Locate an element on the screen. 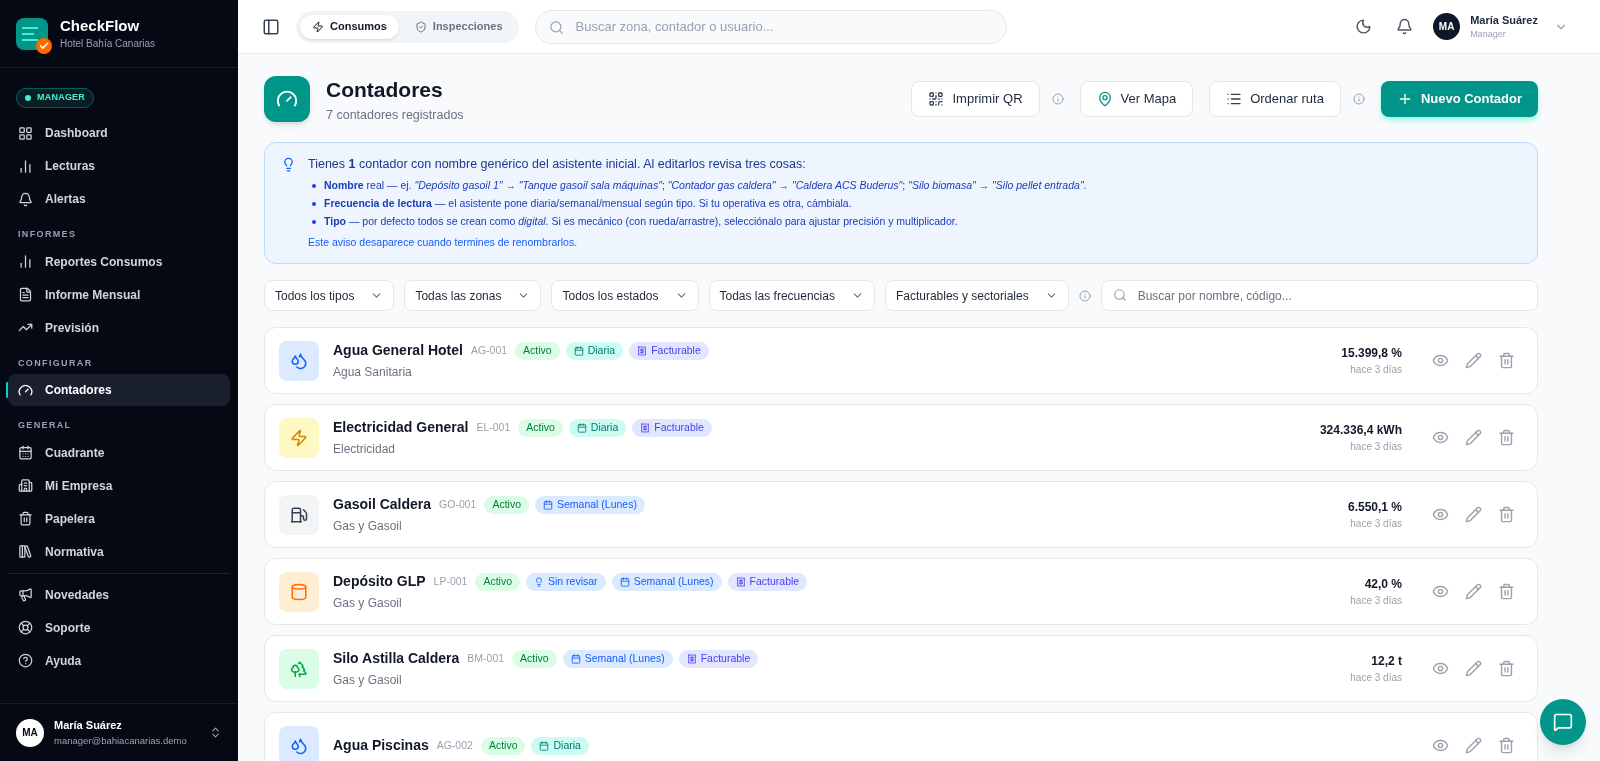 This screenshot has height=761, width=1600. nav-item: Reportes Consumos is located at coordinates (119, 261).